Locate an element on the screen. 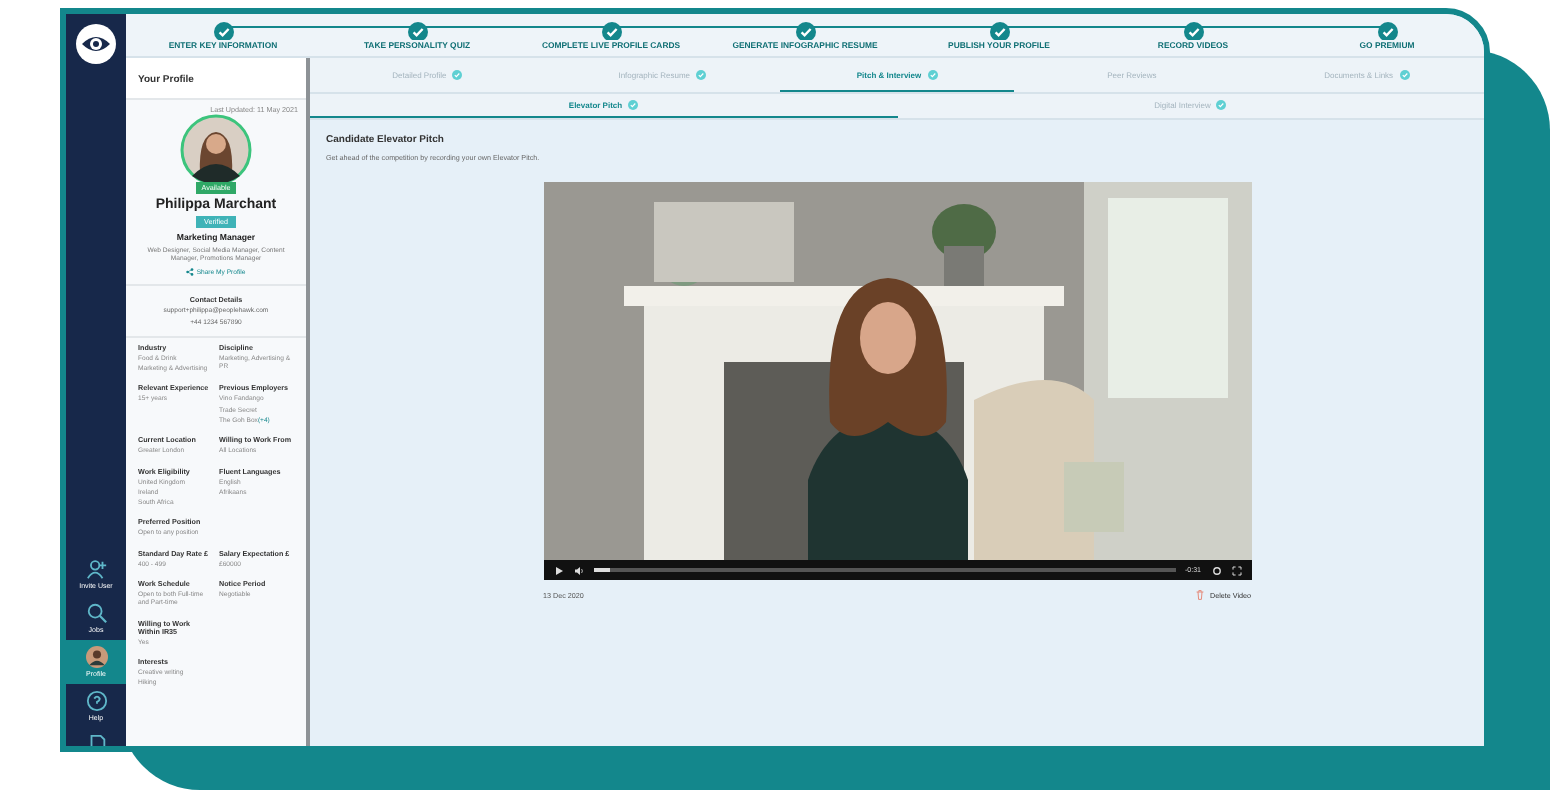 This screenshot has height=800, width=1550. person-add-icon is located at coordinates (96, 569).